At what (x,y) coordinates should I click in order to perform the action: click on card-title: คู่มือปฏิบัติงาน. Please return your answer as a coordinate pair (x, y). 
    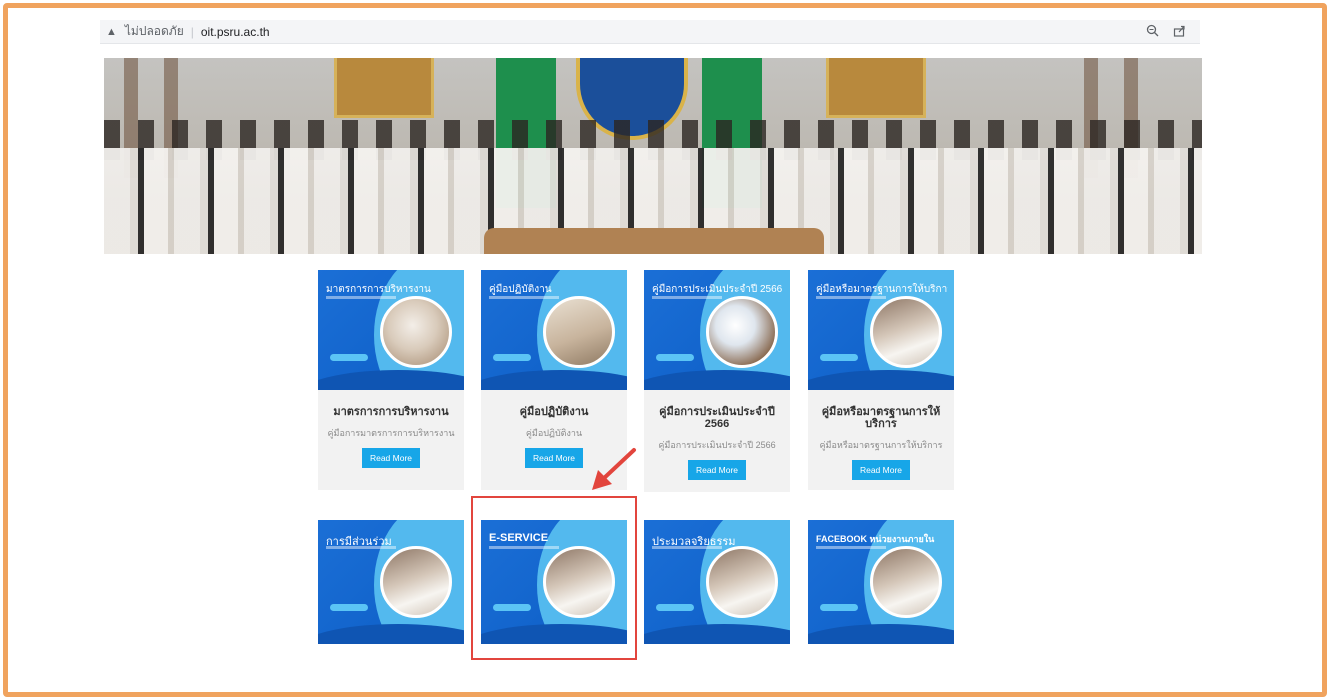
    Looking at the image, I should click on (554, 412).